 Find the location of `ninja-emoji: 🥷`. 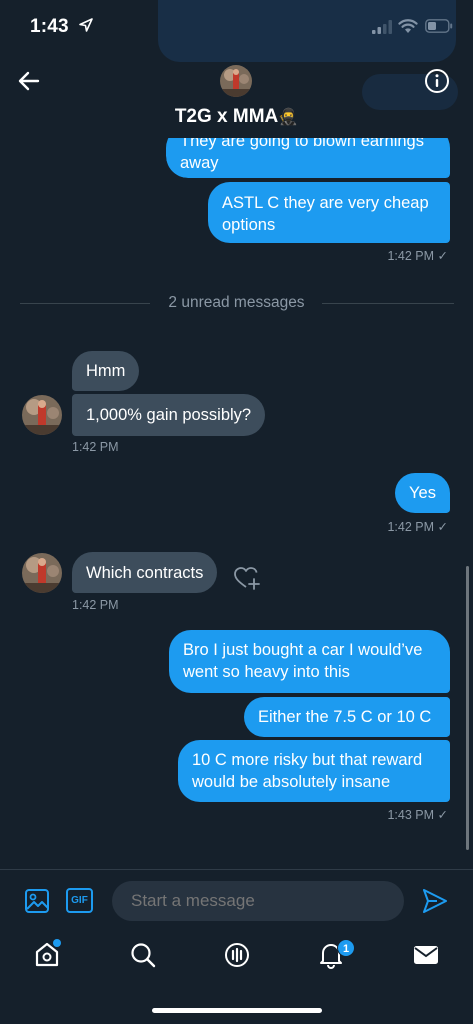

ninja-emoji: 🥷 is located at coordinates (288, 117).